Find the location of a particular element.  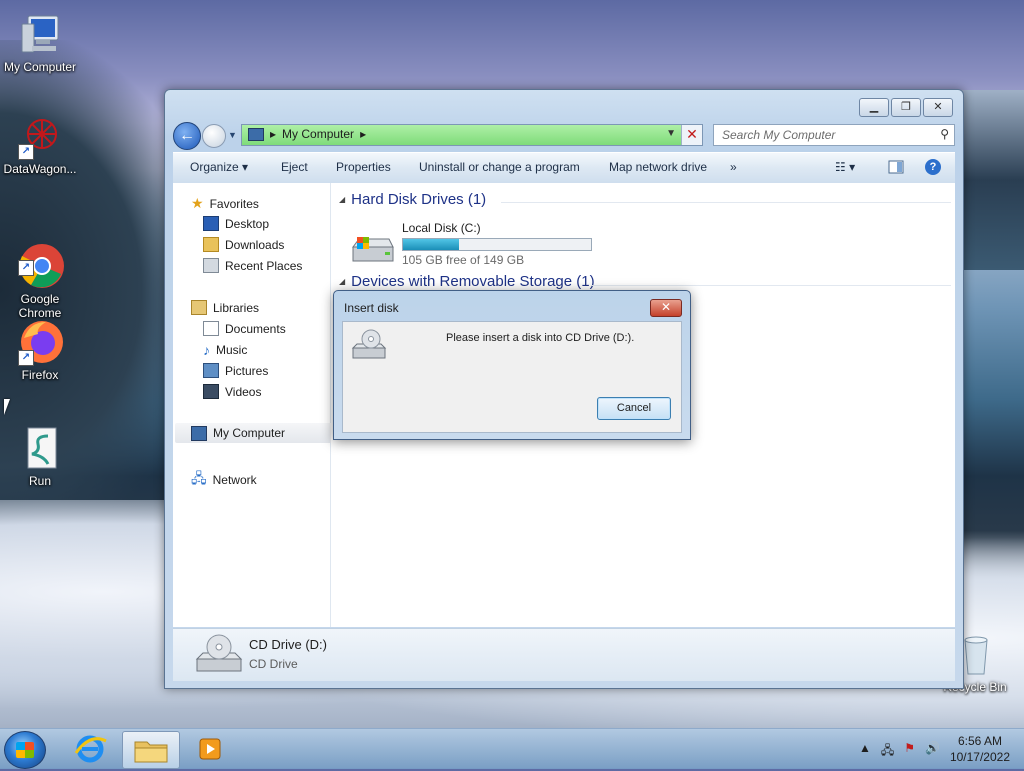

folder-icon is located at coordinates (151, 752).